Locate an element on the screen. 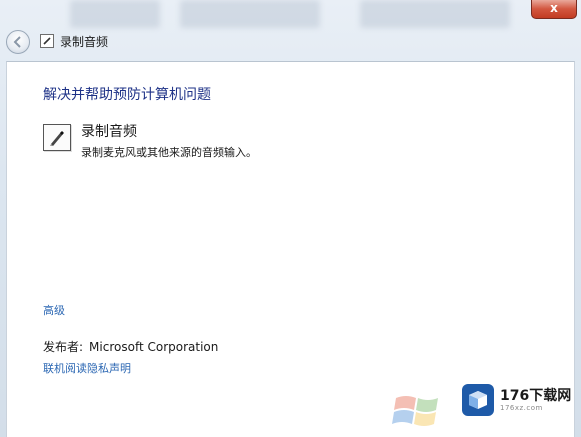 The height and width of the screenshot is (437, 581). item-description: 录制麦克风或其他来源的音频输入。 is located at coordinates (169, 152).